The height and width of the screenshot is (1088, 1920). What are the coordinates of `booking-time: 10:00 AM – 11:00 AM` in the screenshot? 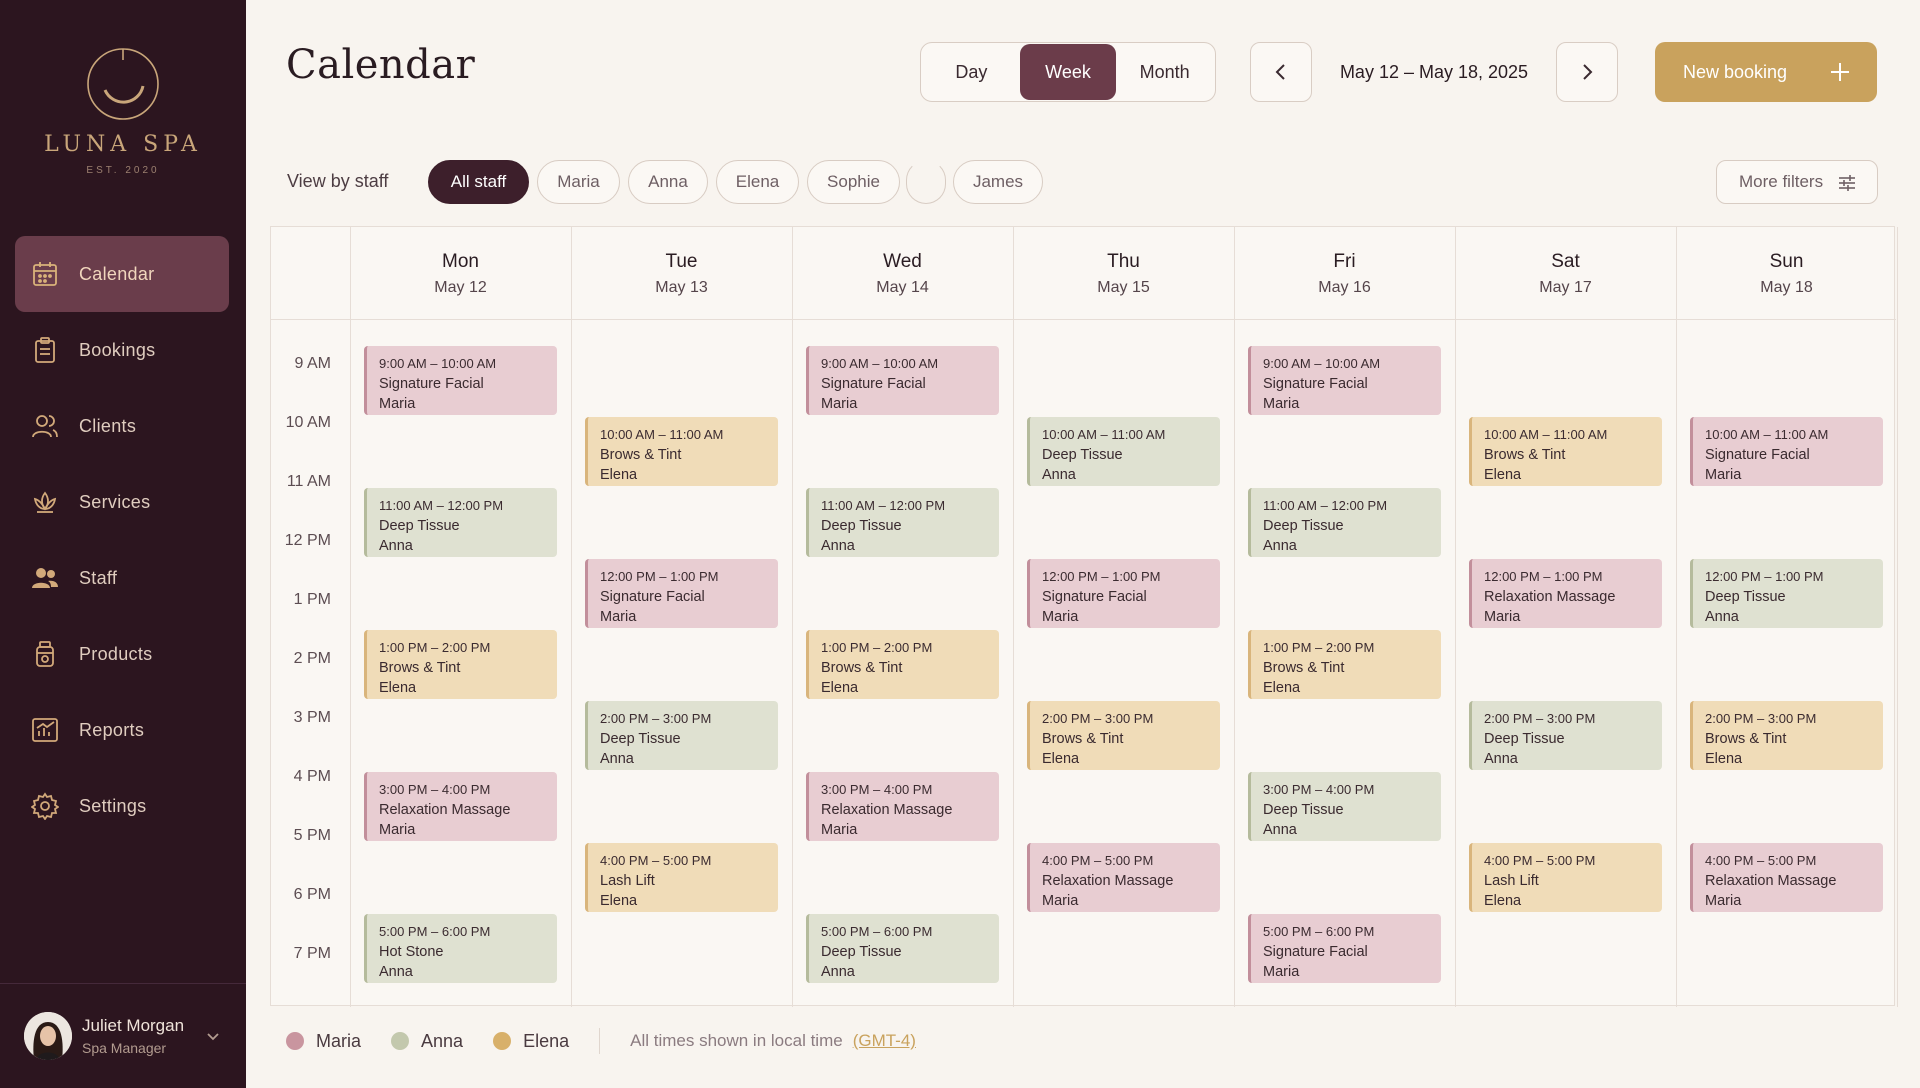 It's located at (662, 434).